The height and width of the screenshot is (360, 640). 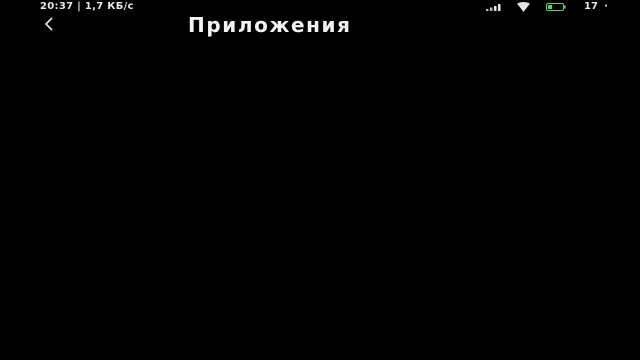 I want to click on app-header: Приложения, so click(x=320, y=25).